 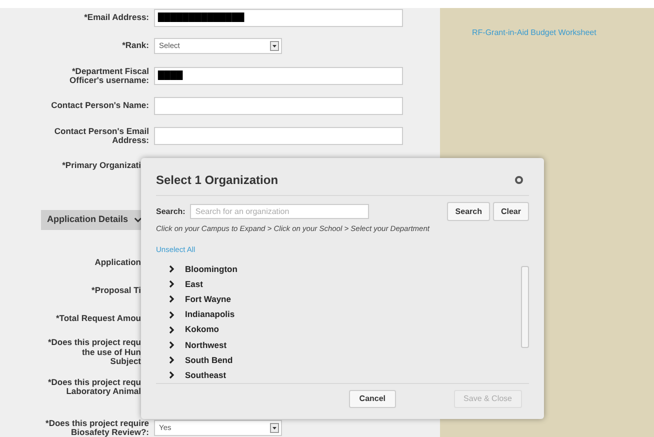 I want to click on field-label: Contact Person's Name:, so click(x=100, y=106).